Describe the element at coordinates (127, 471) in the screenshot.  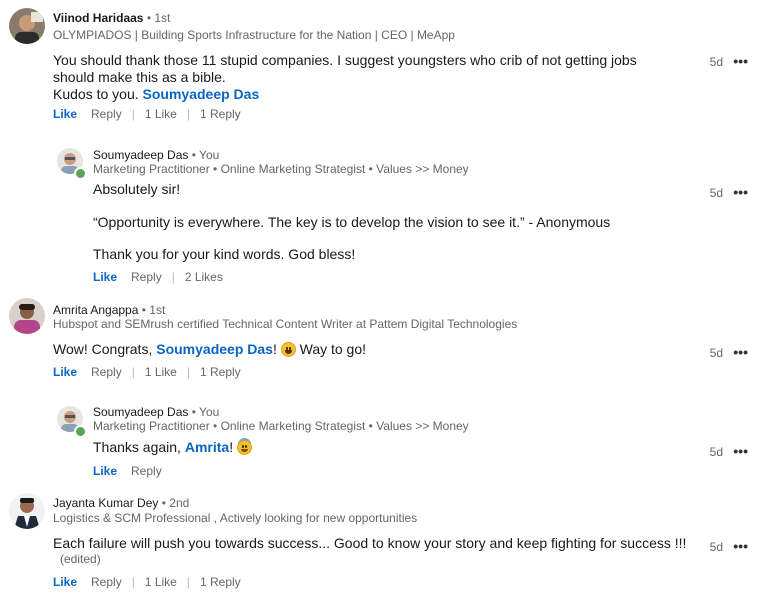
I see `comment-actions: Like Reply` at that location.